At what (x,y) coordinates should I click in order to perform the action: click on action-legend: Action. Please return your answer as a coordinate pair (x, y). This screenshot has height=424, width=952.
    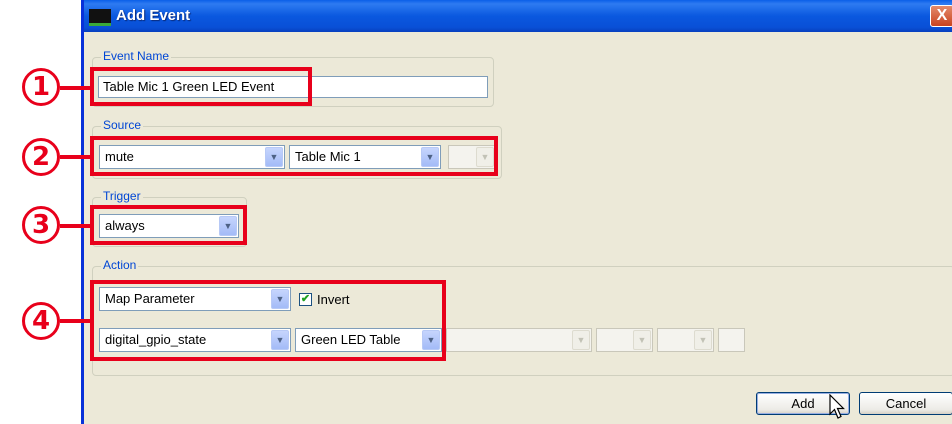
    Looking at the image, I should click on (120, 265).